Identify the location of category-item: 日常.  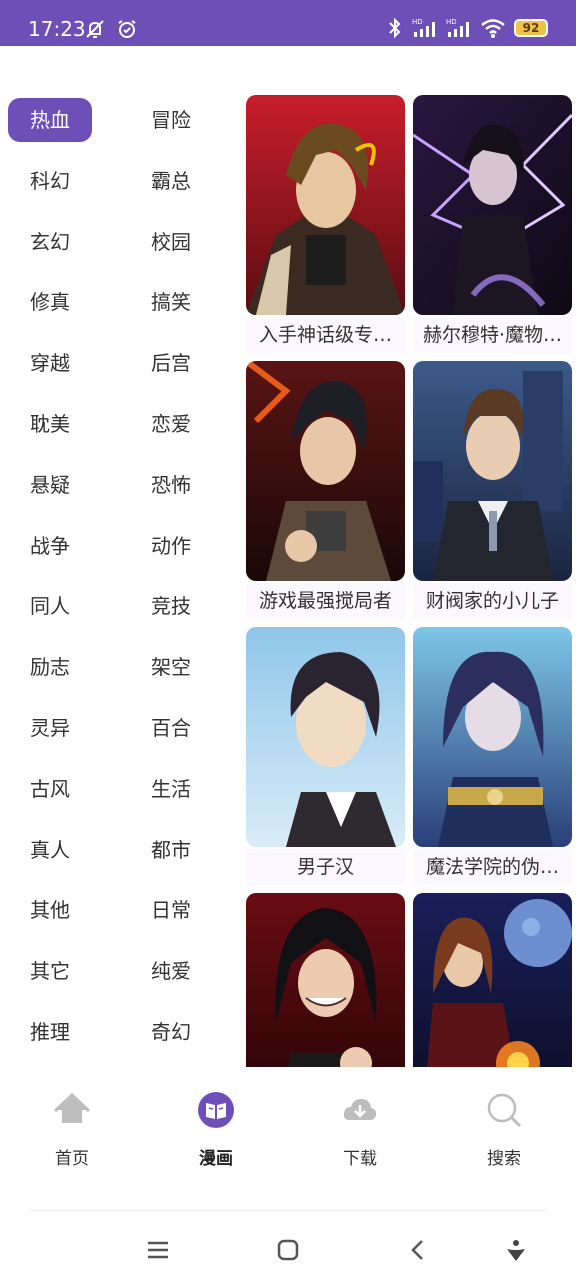
(171, 910).